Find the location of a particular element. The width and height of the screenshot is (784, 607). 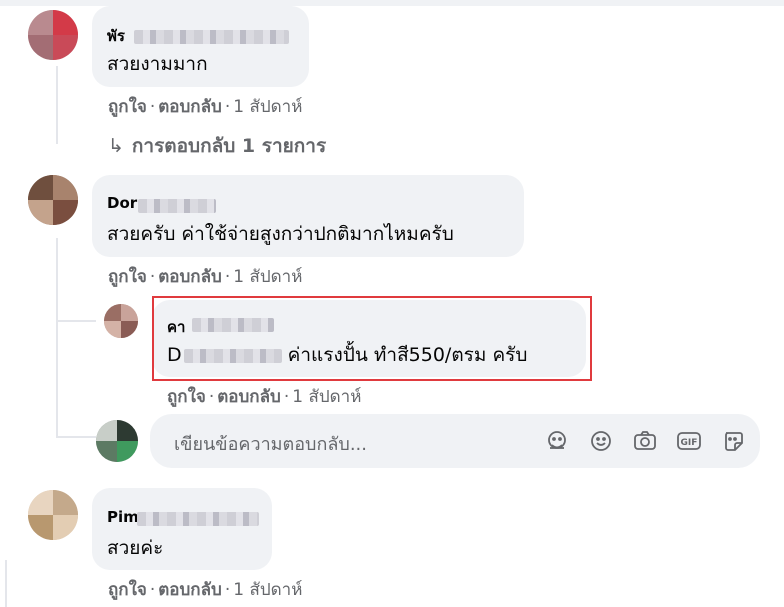

comment-bubble: พัร สวยงามมาก is located at coordinates (200, 46).